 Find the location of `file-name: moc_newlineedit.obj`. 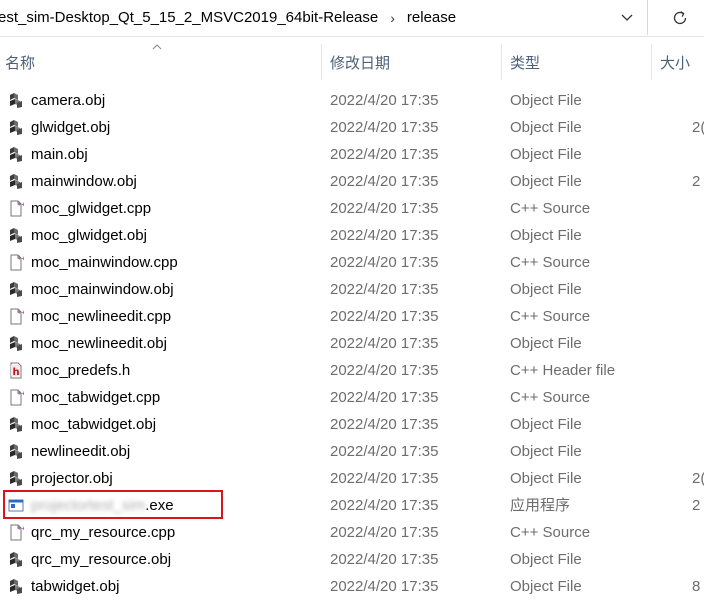

file-name: moc_newlineedit.obj is located at coordinates (99, 343).